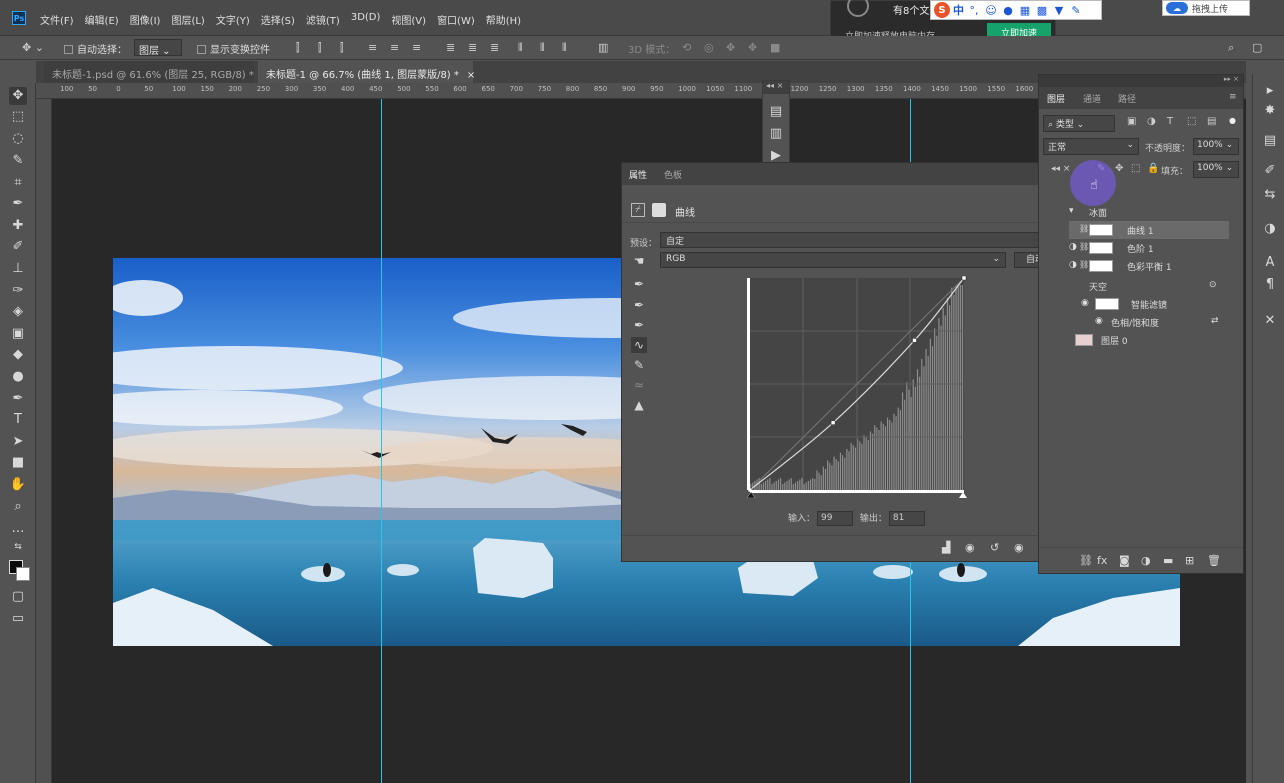  I want to click on show-transform-checkbox: 显示变换控件, so click(233, 48).